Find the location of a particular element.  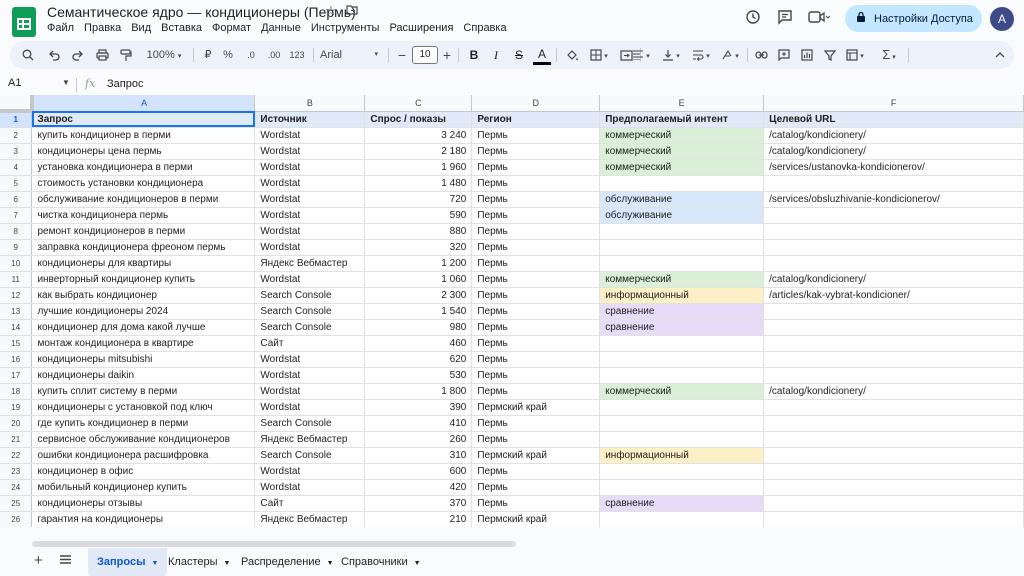

undo-icon is located at coordinates (54, 55).